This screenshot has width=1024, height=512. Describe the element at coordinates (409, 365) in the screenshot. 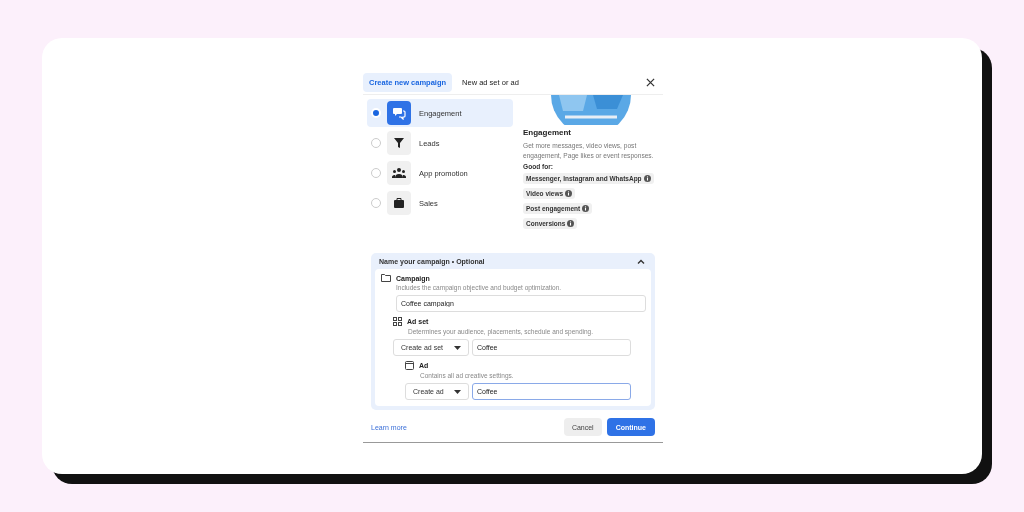

I see `ad-icon` at that location.